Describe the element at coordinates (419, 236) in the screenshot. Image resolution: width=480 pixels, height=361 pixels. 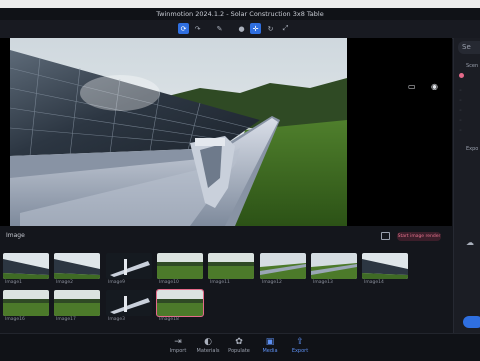
I see `start-image-render-button: Start image render` at that location.